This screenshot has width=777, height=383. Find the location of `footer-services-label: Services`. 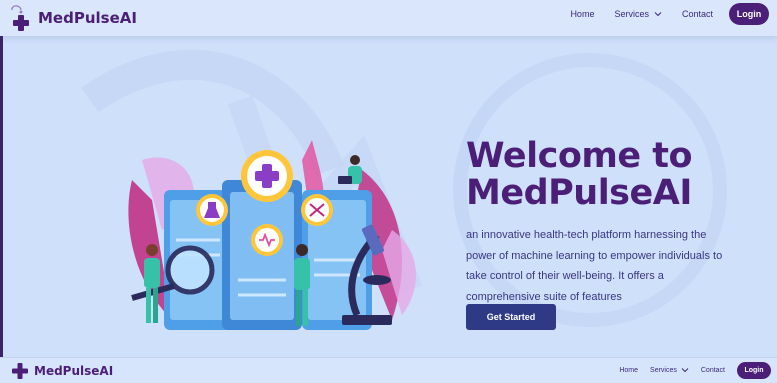

footer-services-label: Services is located at coordinates (663, 370).